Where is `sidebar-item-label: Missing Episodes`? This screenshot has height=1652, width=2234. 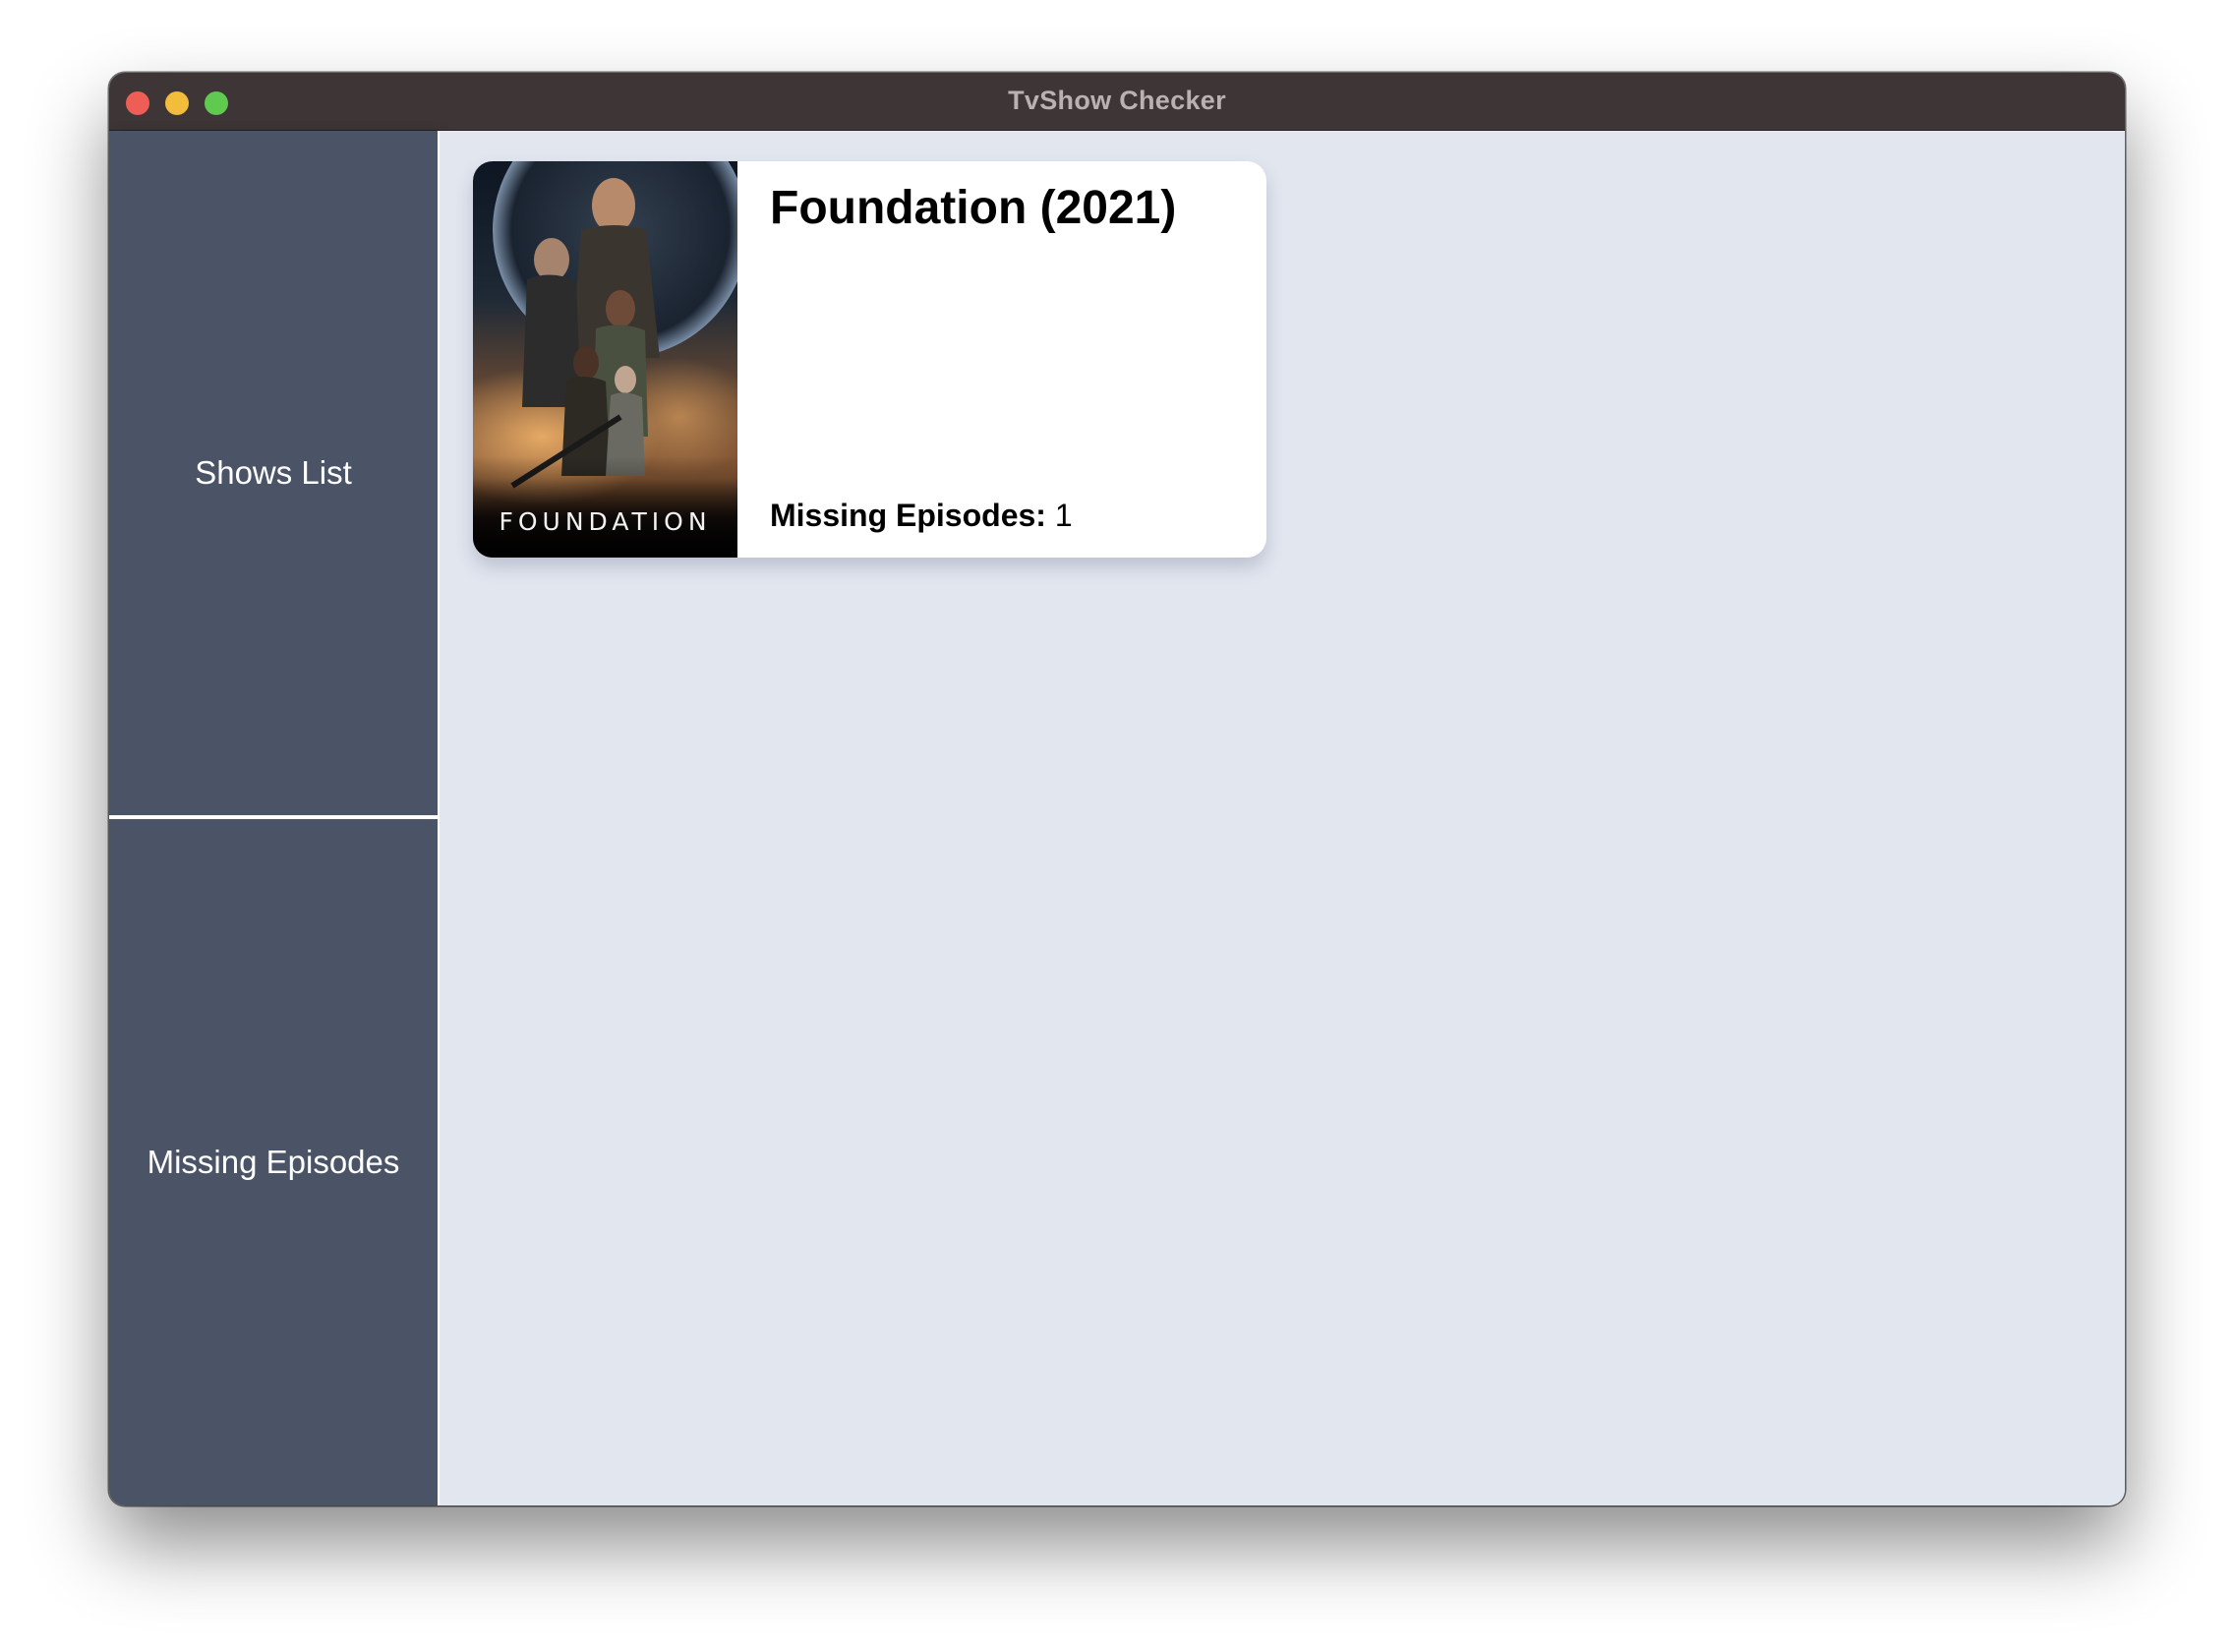 sidebar-item-label: Missing Episodes is located at coordinates (274, 1162).